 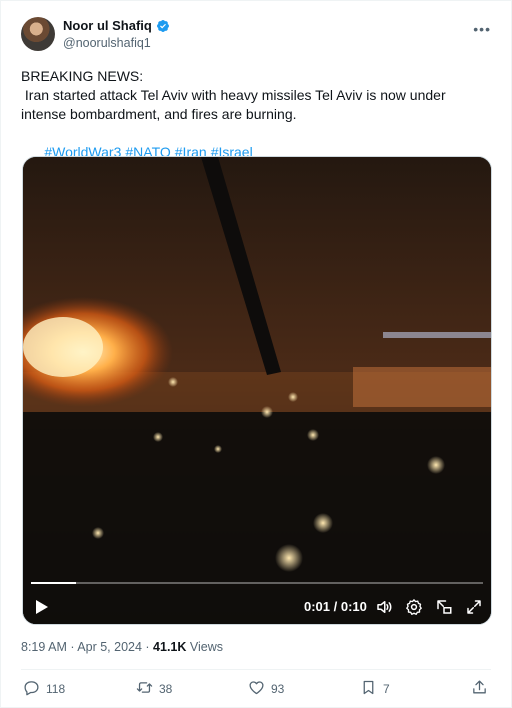 I want to click on like-icon, so click(x=256, y=689).